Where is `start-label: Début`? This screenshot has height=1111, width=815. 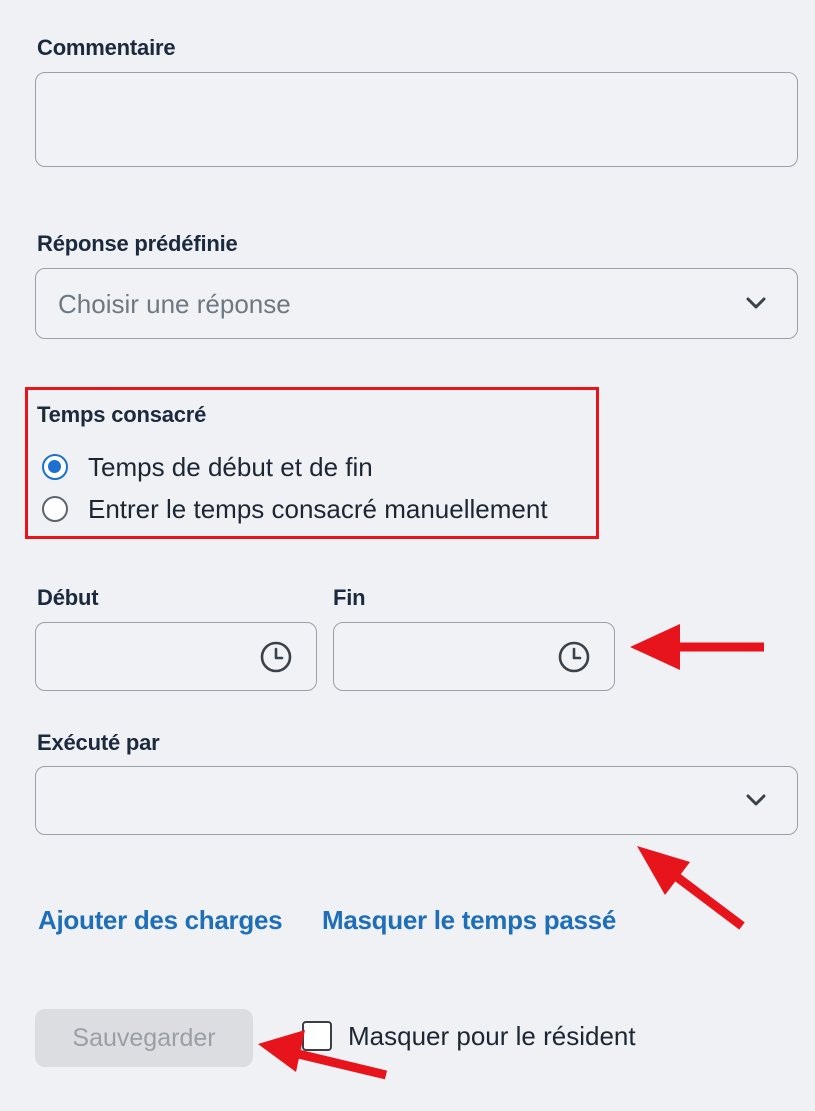 start-label: Début is located at coordinates (68, 597).